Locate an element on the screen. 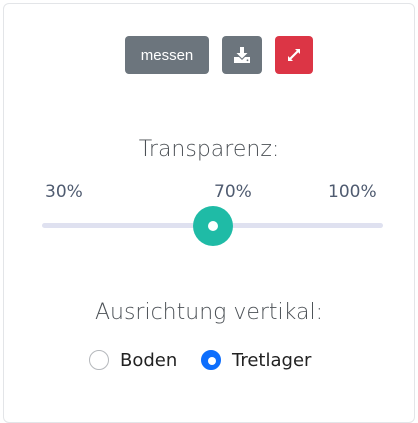 The image size is (418, 423). radio-label-boden: Boden is located at coordinates (149, 360).